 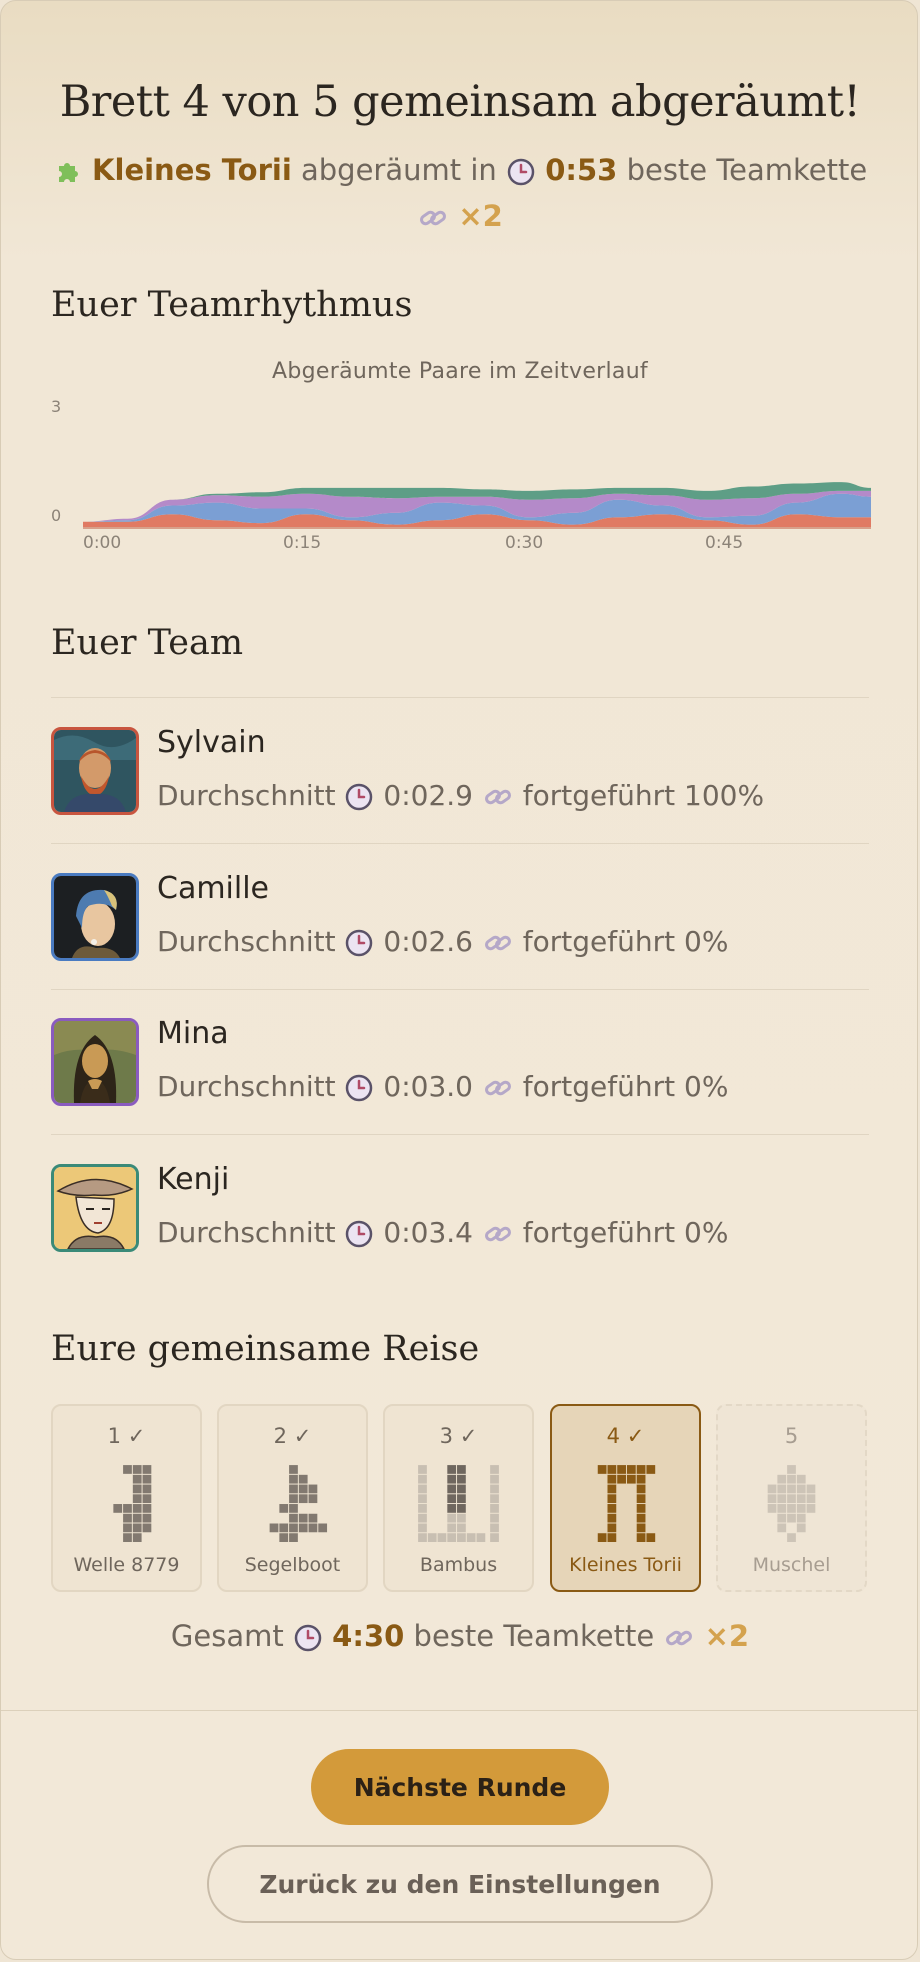 What do you see at coordinates (477, 505) in the screenshot?
I see `rhythm-chart` at bounding box center [477, 505].